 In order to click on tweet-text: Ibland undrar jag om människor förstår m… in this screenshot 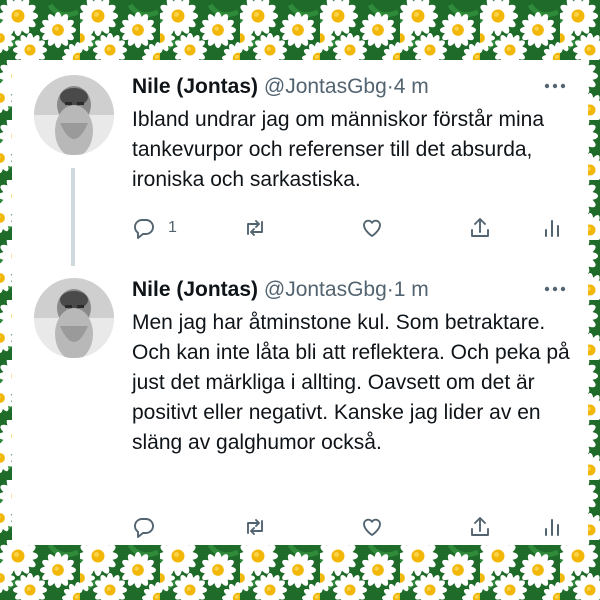, I will do `click(338, 149)`.